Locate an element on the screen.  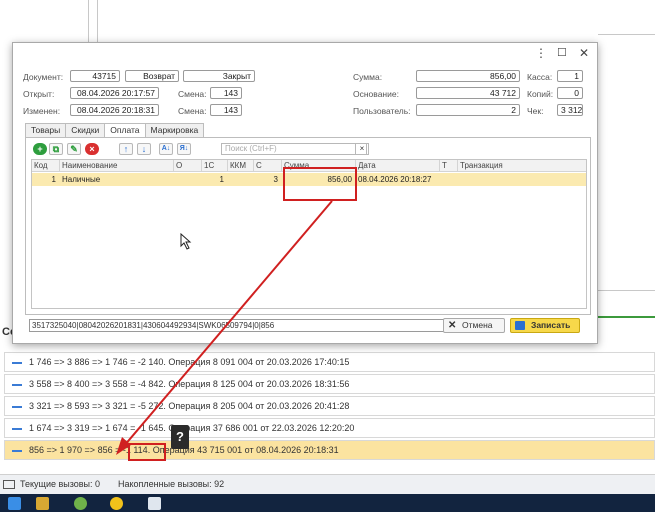
save-label: Записать is located at coordinates (551, 325).